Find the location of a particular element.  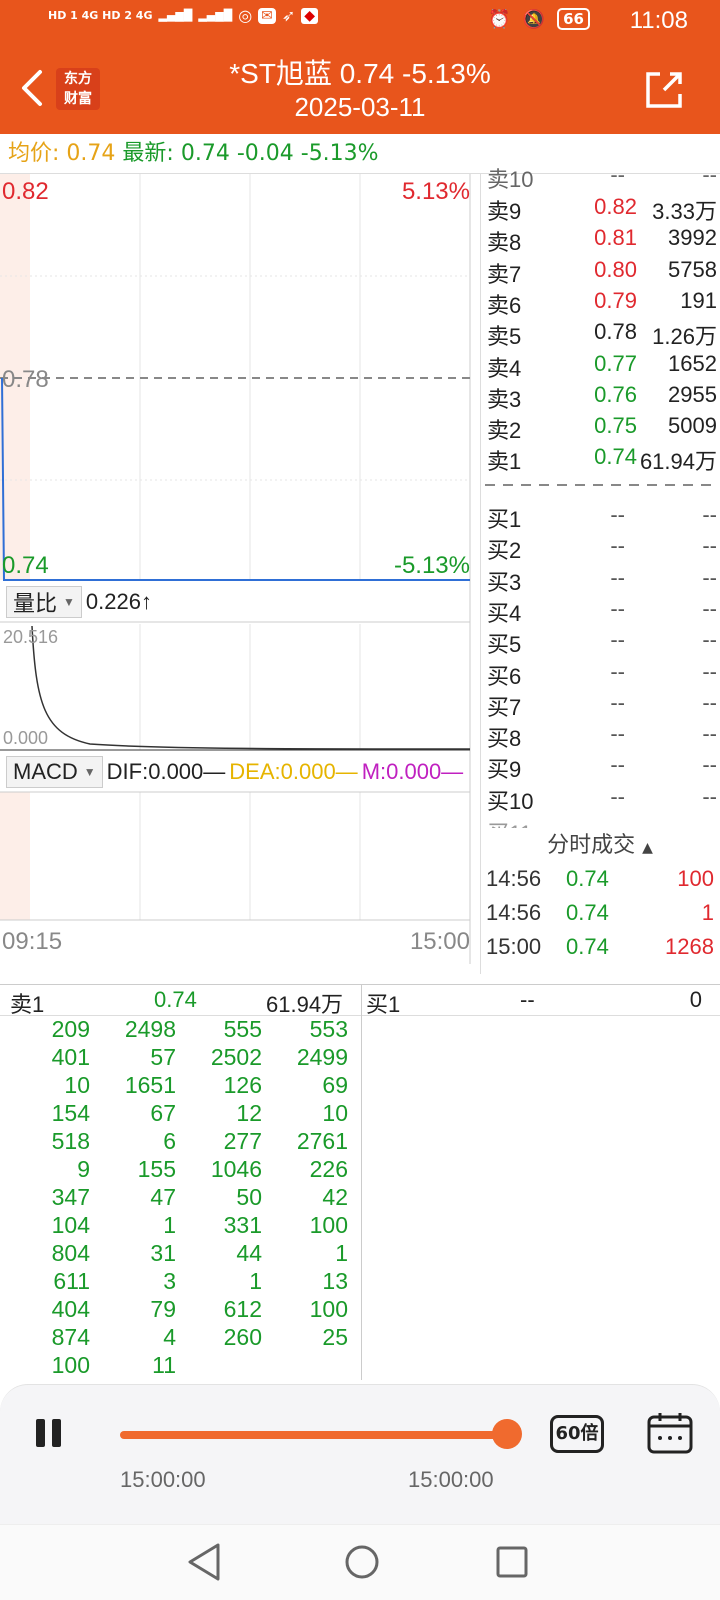

indicator-select-ratio: 量比 ▼ is located at coordinates (44, 602).